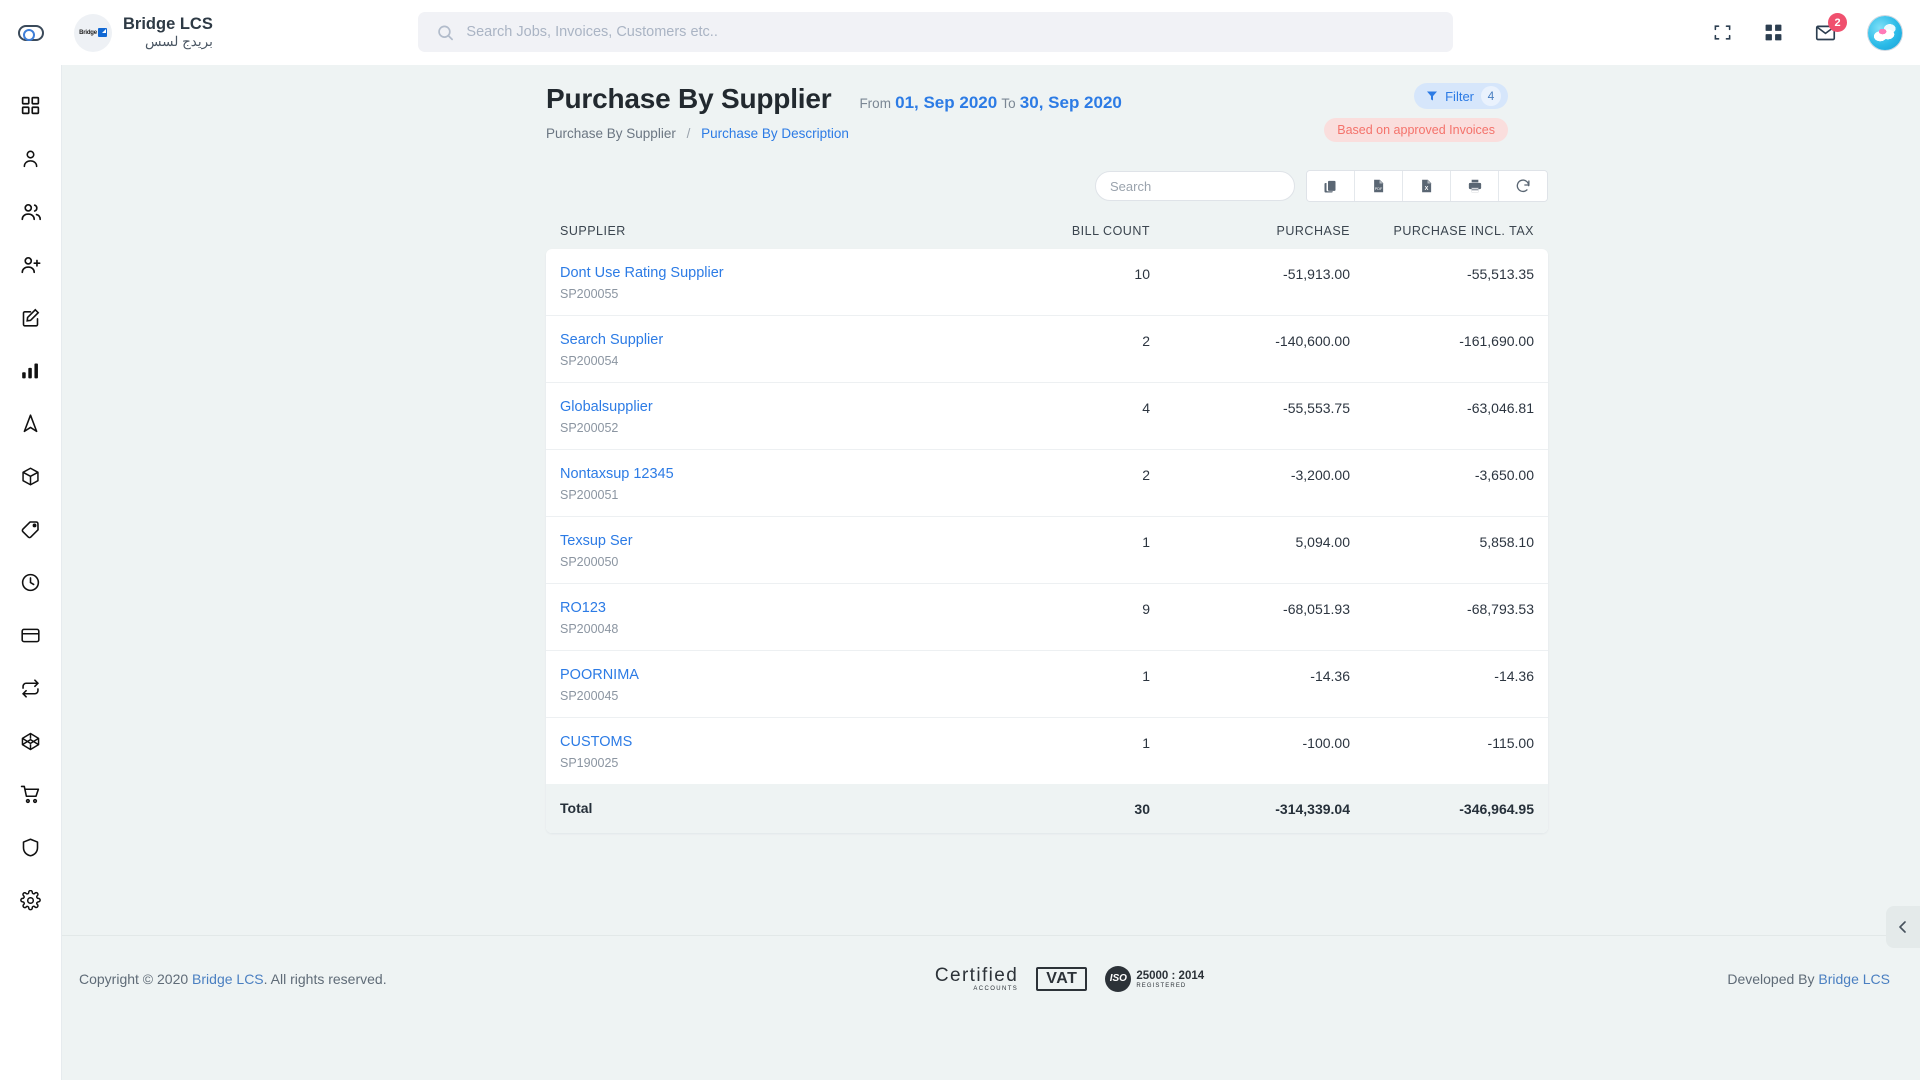 The width and height of the screenshot is (1920, 1080). I want to click on user-avatar, so click(1885, 32).